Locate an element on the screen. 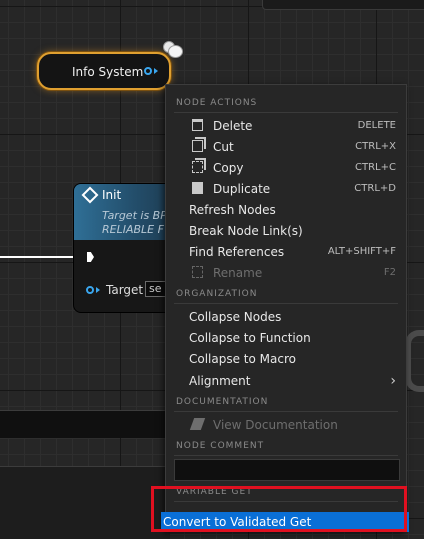 The image size is (424, 539). menu-item-label: View Documentation is located at coordinates (275, 425).